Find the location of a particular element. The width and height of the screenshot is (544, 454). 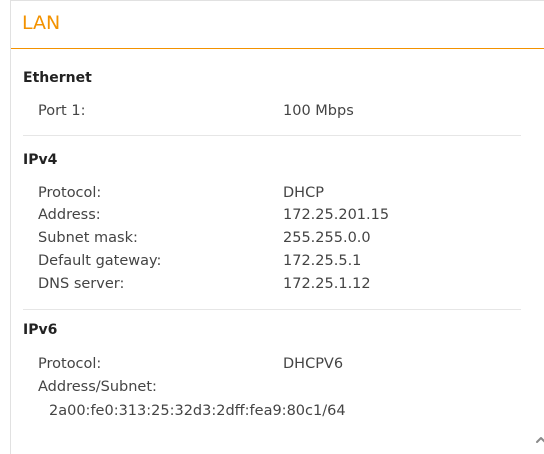

ipv4-address-label: Address: is located at coordinates (69, 215).